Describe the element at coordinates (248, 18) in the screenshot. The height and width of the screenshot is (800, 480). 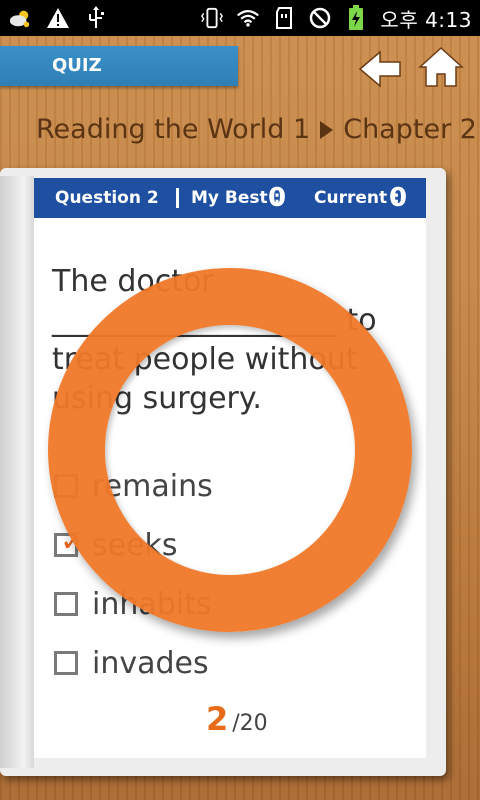
I see `wifi-icon` at that location.